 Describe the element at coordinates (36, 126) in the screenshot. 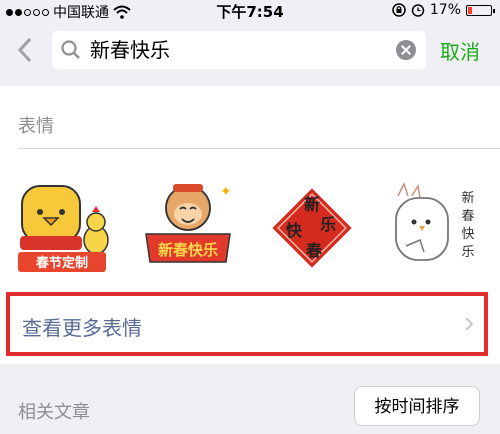

I see `stickers-section-title: 表情` at that location.